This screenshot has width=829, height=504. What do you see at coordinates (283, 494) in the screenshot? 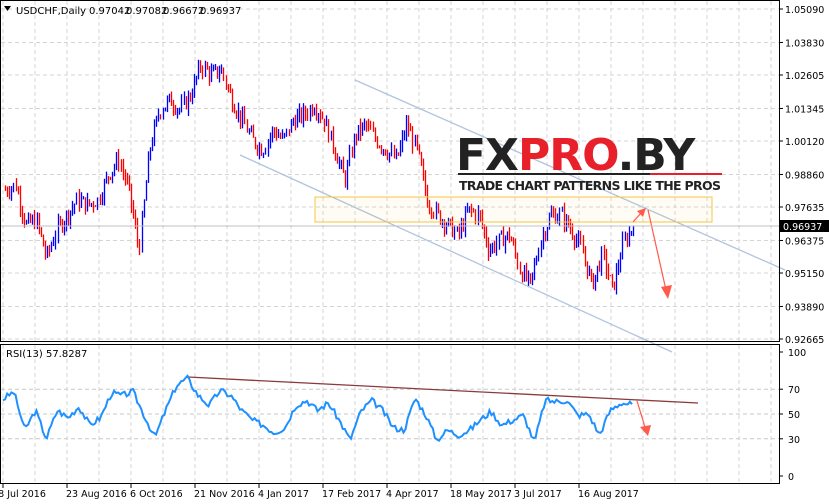
I see `time-tick-label: 4 Jan 2017` at bounding box center [283, 494].